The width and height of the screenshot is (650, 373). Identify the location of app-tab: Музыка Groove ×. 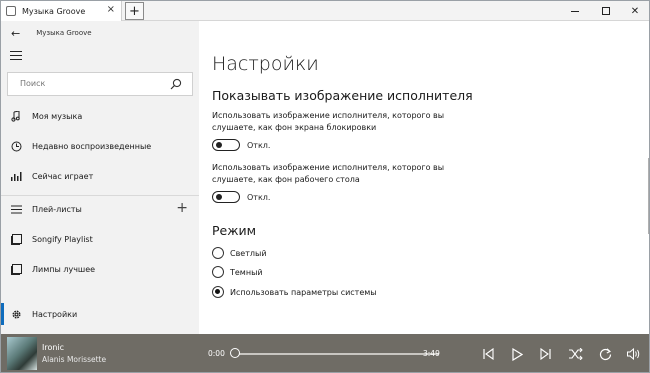
(61, 11).